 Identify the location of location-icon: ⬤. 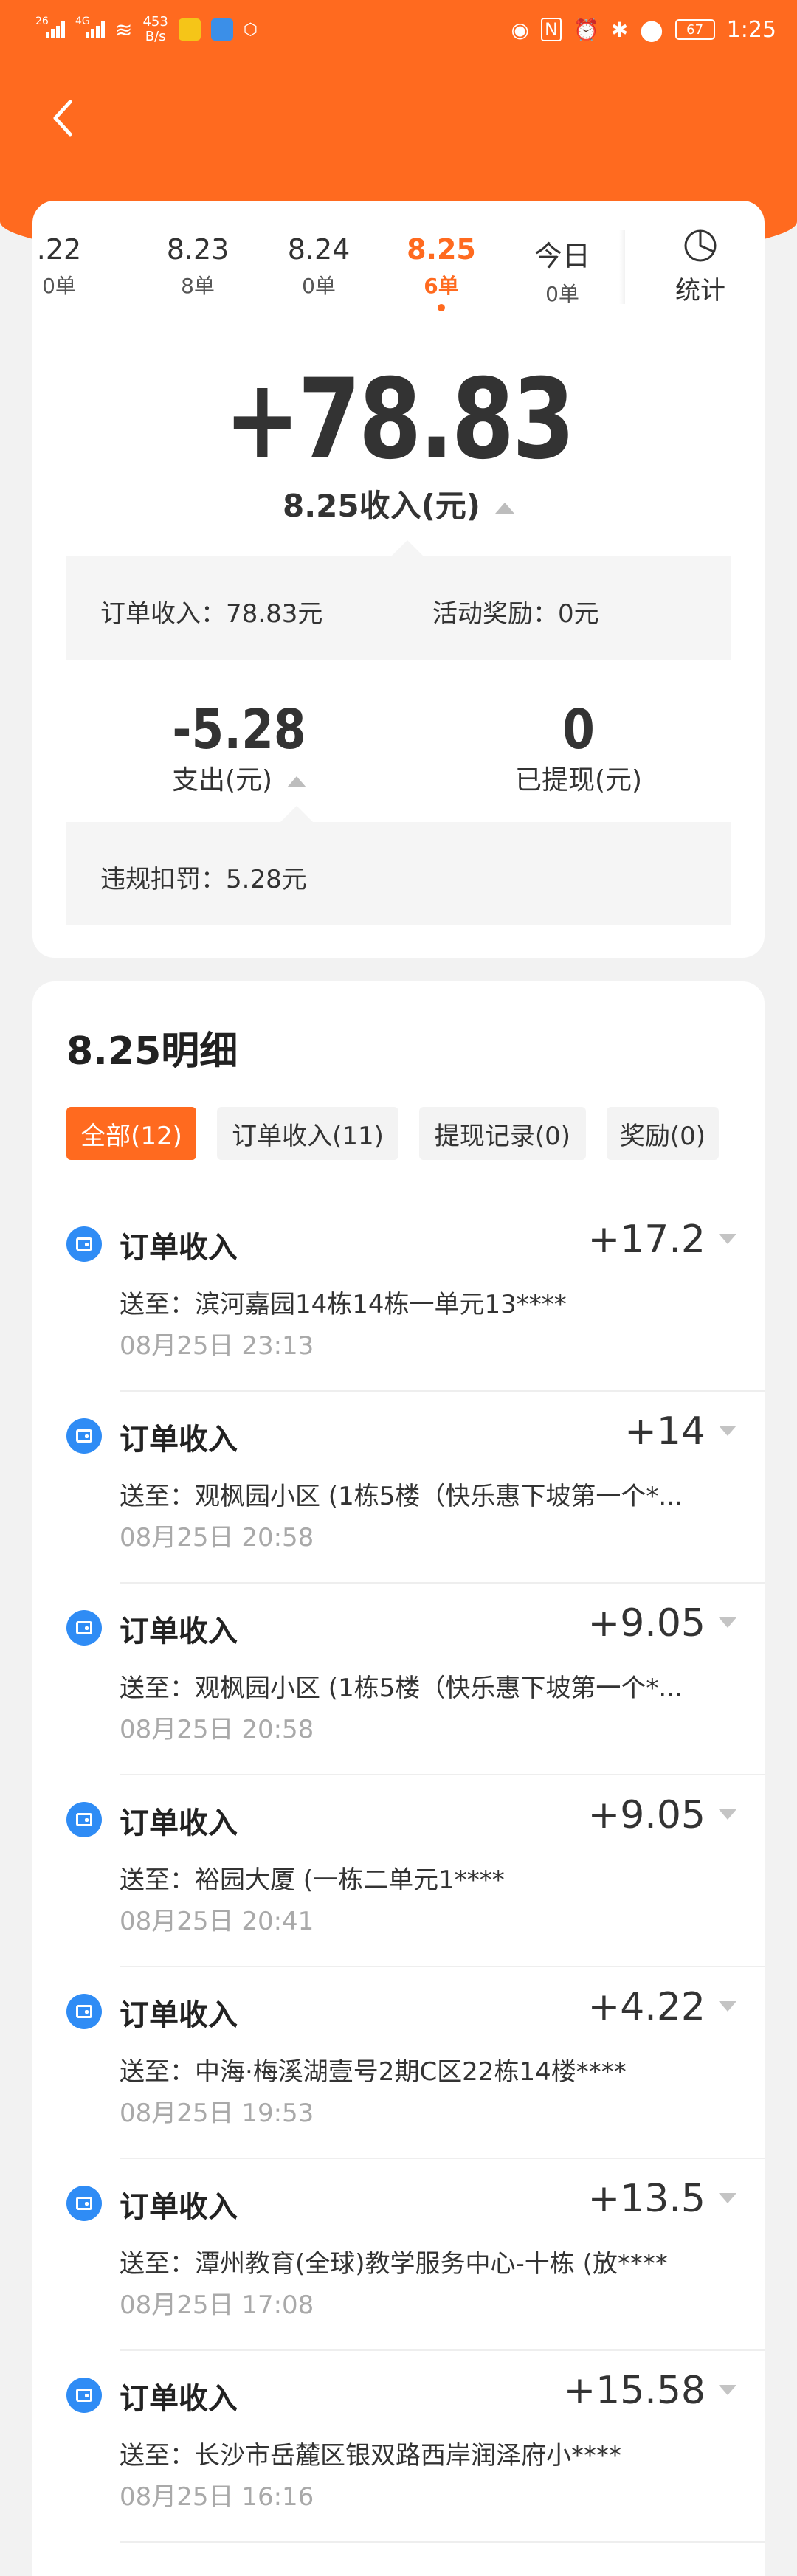
(651, 29).